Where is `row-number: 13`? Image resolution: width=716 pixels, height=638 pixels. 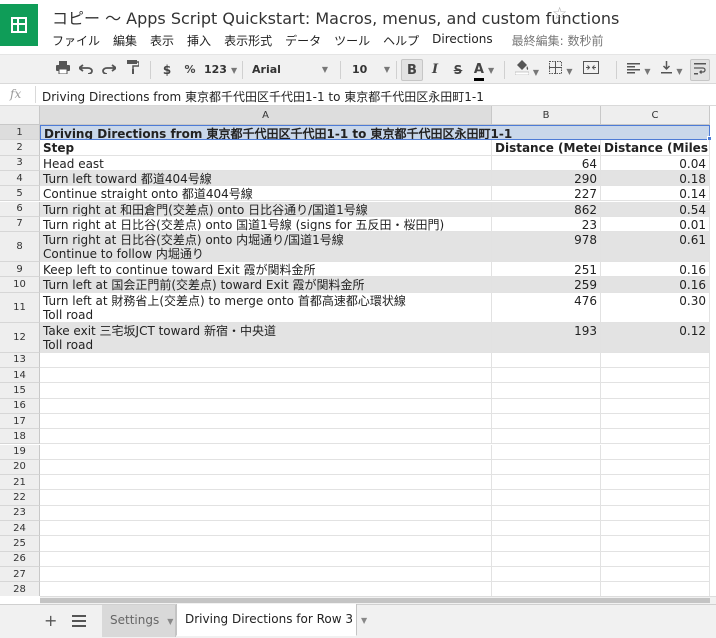
row-number: 13 is located at coordinates (20, 360).